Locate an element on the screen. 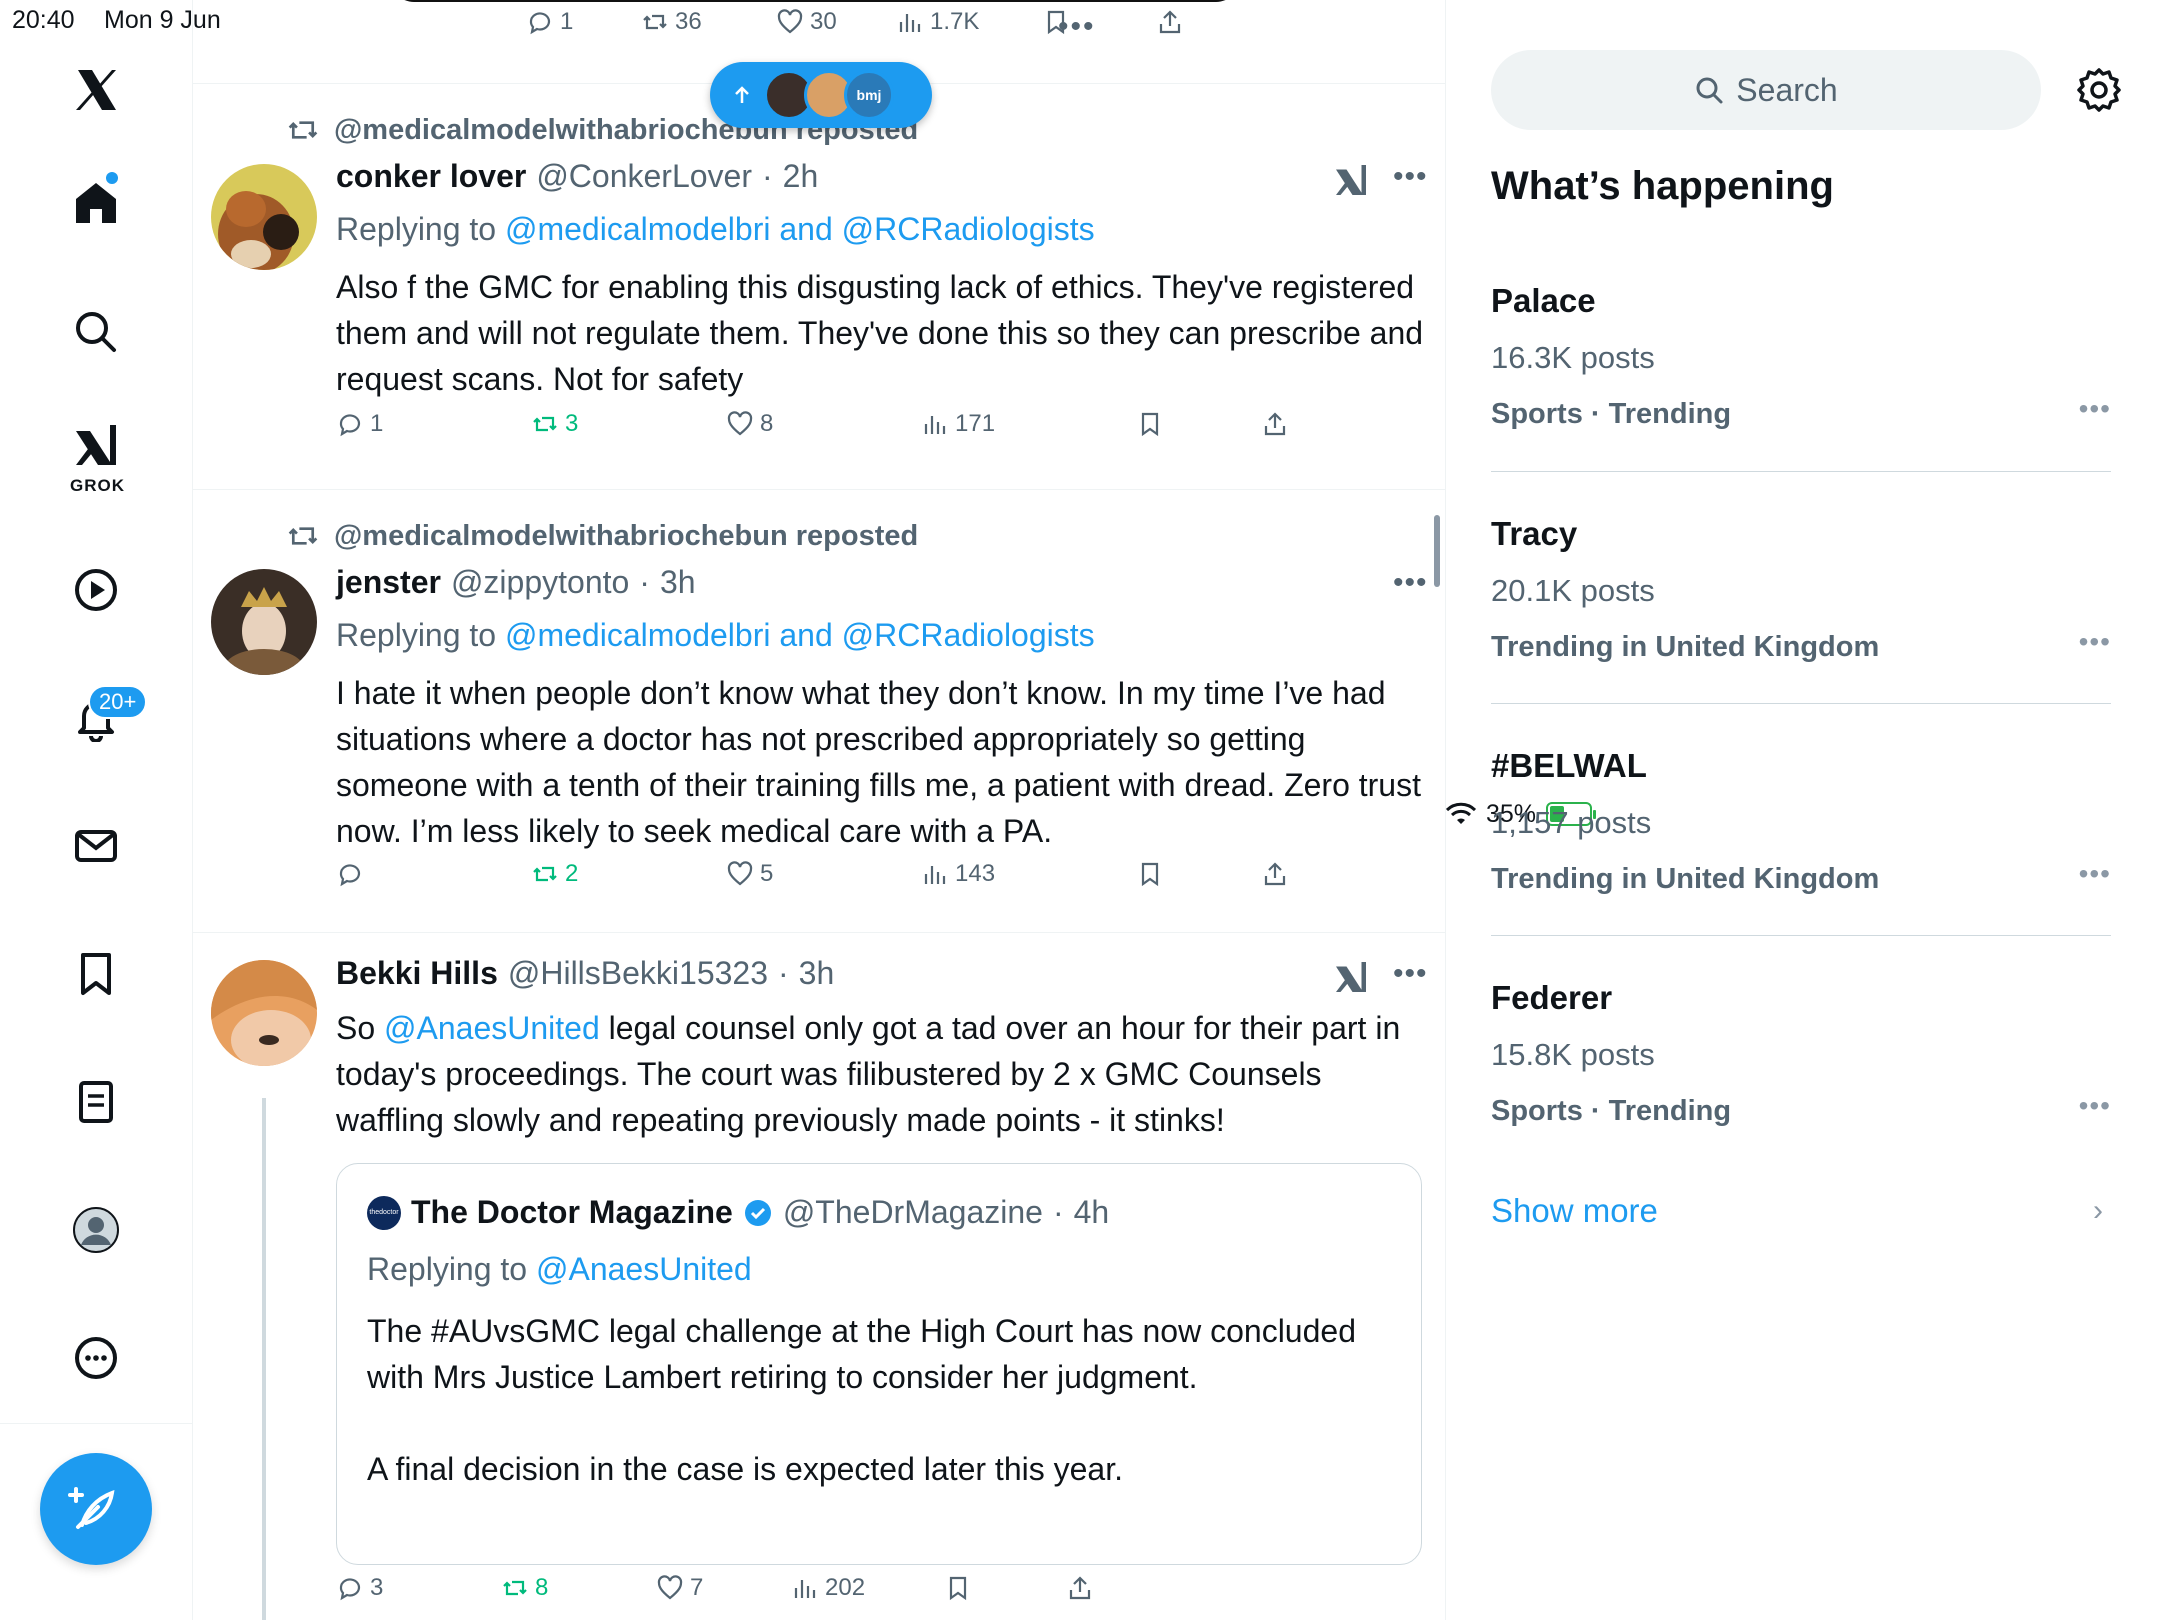  repost-button: 8 is located at coordinates (524, 1588).